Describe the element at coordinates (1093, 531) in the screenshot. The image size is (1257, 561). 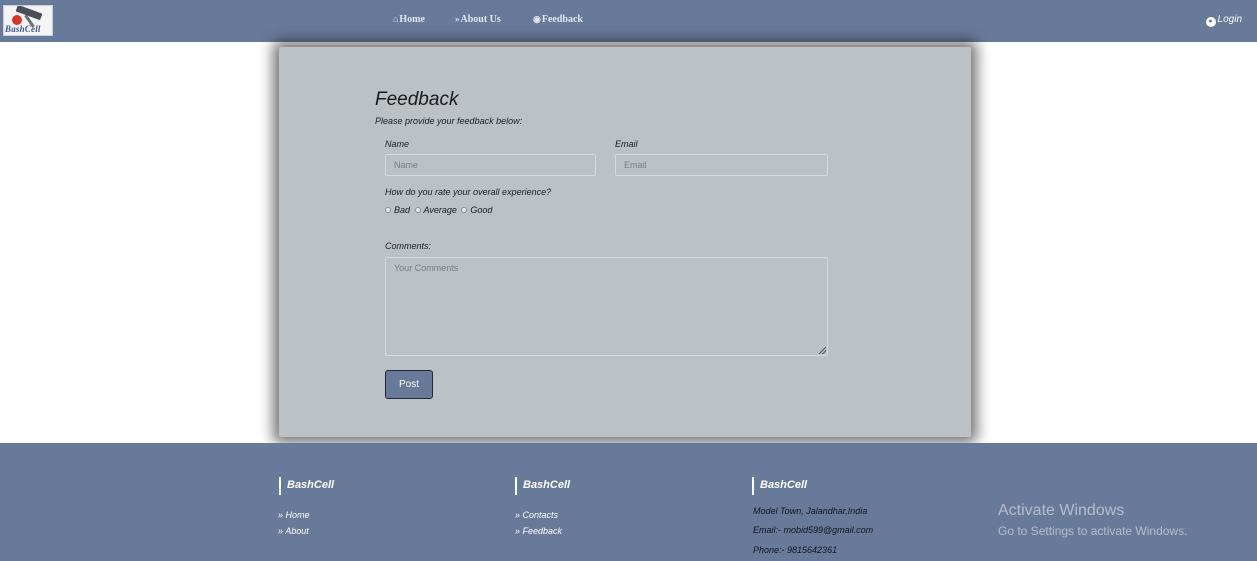
I see `activate-windows-subtitle: Go to Settings to activate Windows.` at that location.